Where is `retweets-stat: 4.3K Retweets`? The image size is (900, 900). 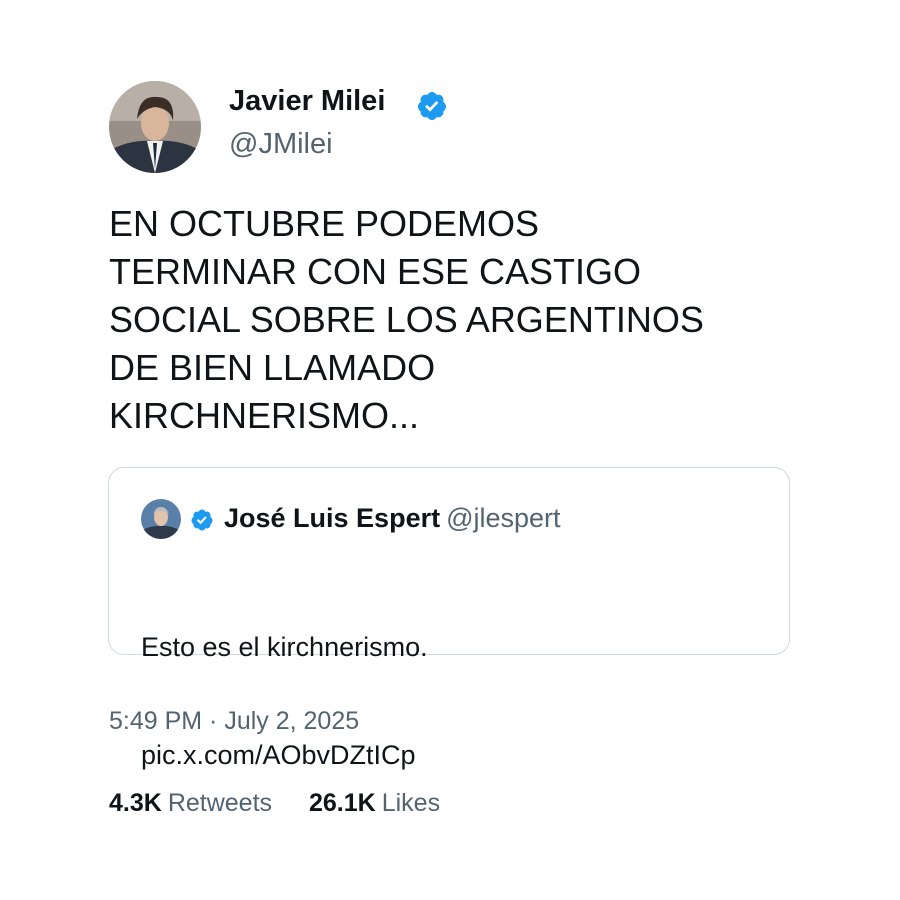 retweets-stat: 4.3K Retweets is located at coordinates (190, 803).